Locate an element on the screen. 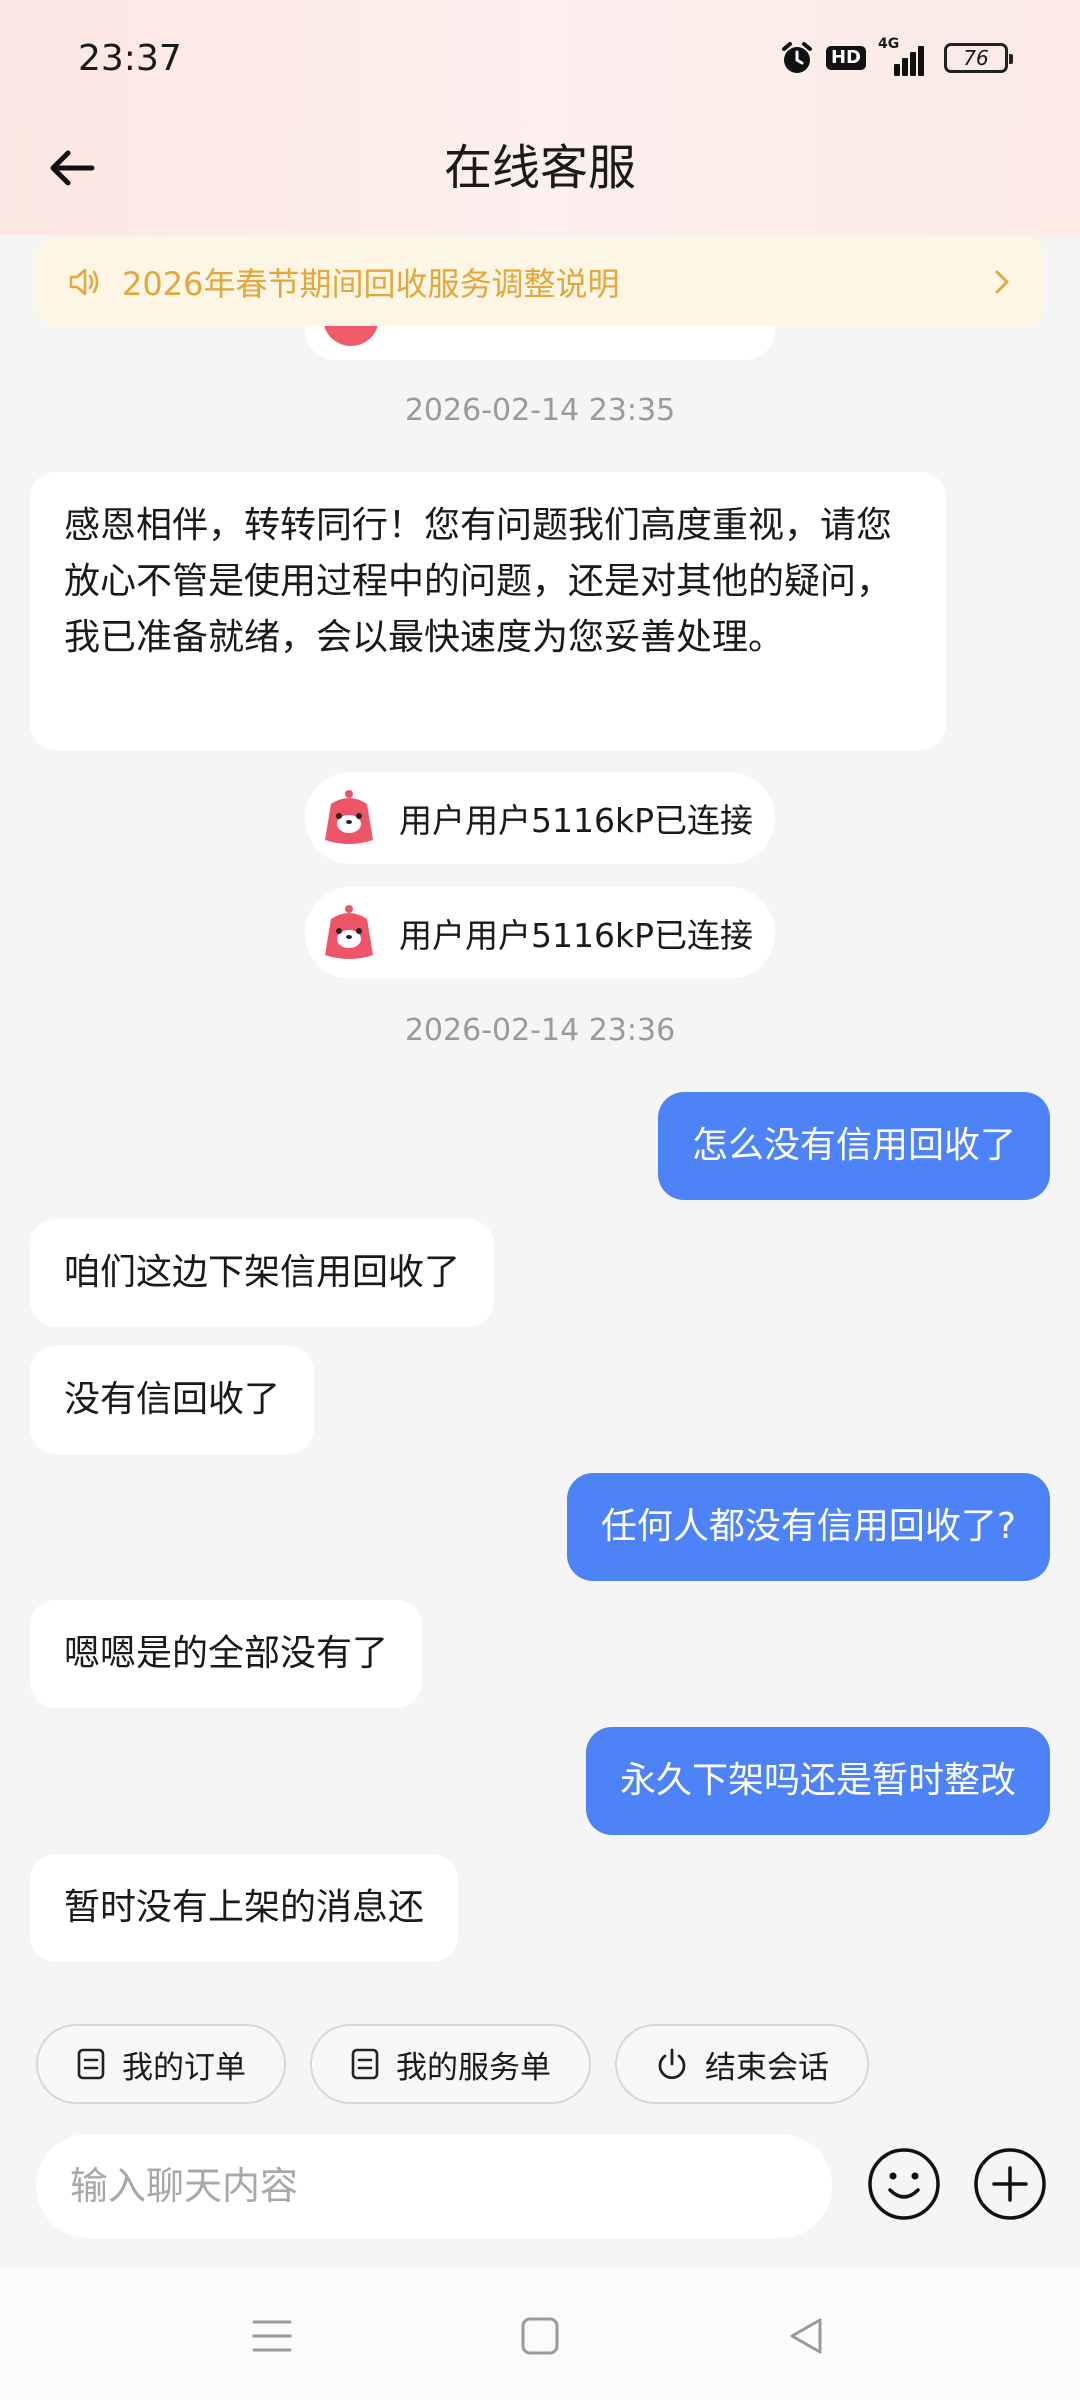 Image resolution: width=1080 pixels, height=2400 pixels. status-icons: HD 4G 76 is located at coordinates (896, 56).